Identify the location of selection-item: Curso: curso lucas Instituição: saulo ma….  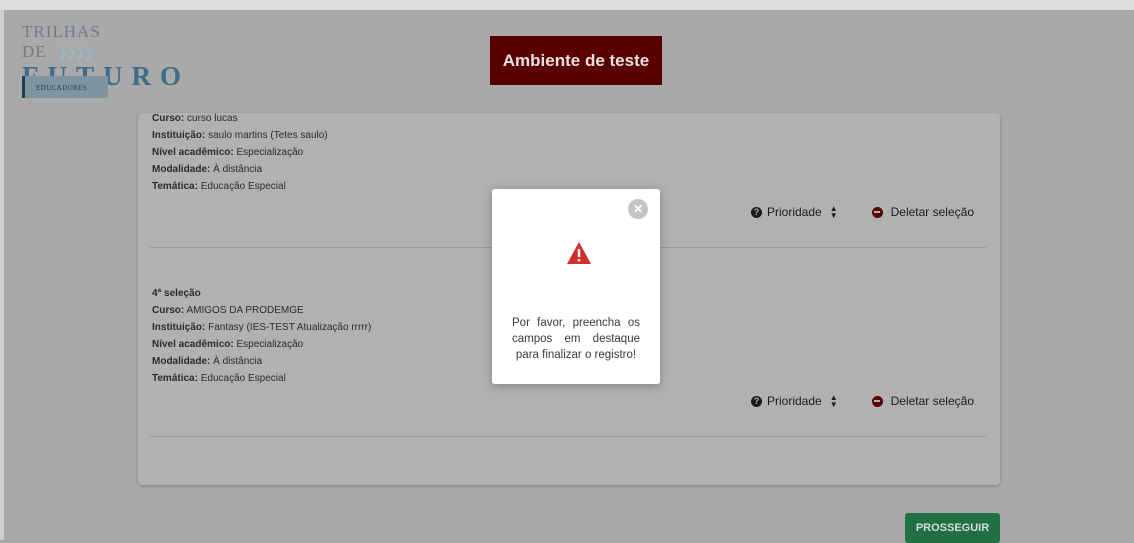
(240, 152).